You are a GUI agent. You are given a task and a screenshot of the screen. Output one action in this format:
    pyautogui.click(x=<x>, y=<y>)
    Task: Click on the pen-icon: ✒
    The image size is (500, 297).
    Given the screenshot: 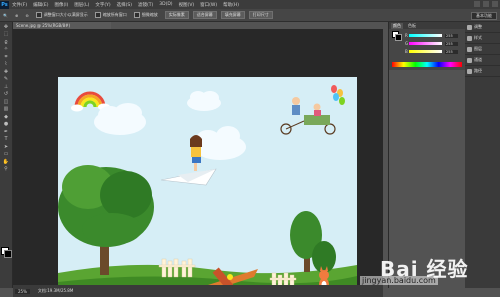 What is the action you would take?
    pyautogui.click(x=6, y=132)
    